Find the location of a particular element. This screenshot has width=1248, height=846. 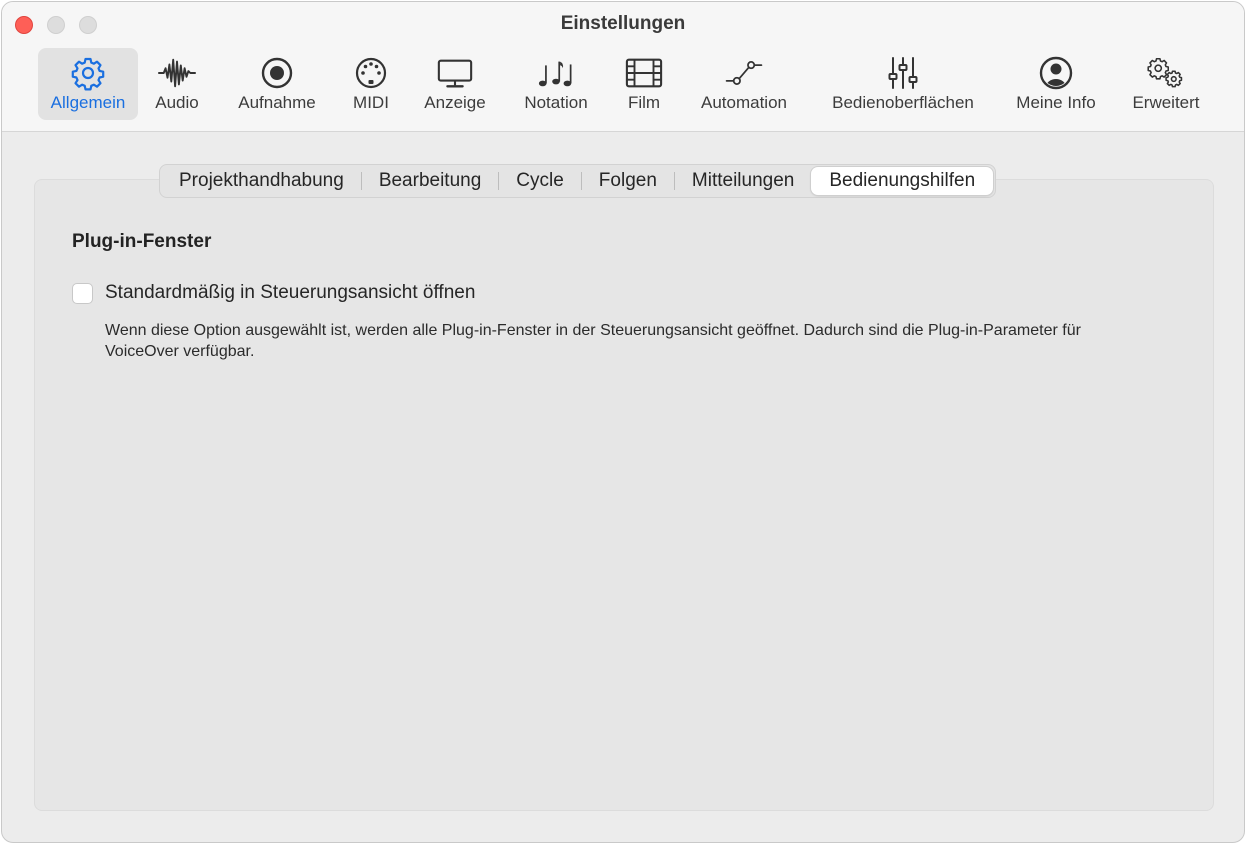

midi-port-icon is located at coordinates (371, 73).